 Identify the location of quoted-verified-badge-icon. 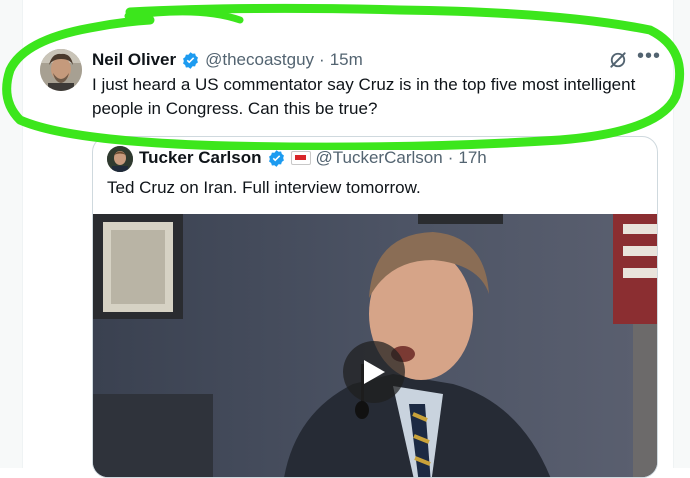
(276, 158).